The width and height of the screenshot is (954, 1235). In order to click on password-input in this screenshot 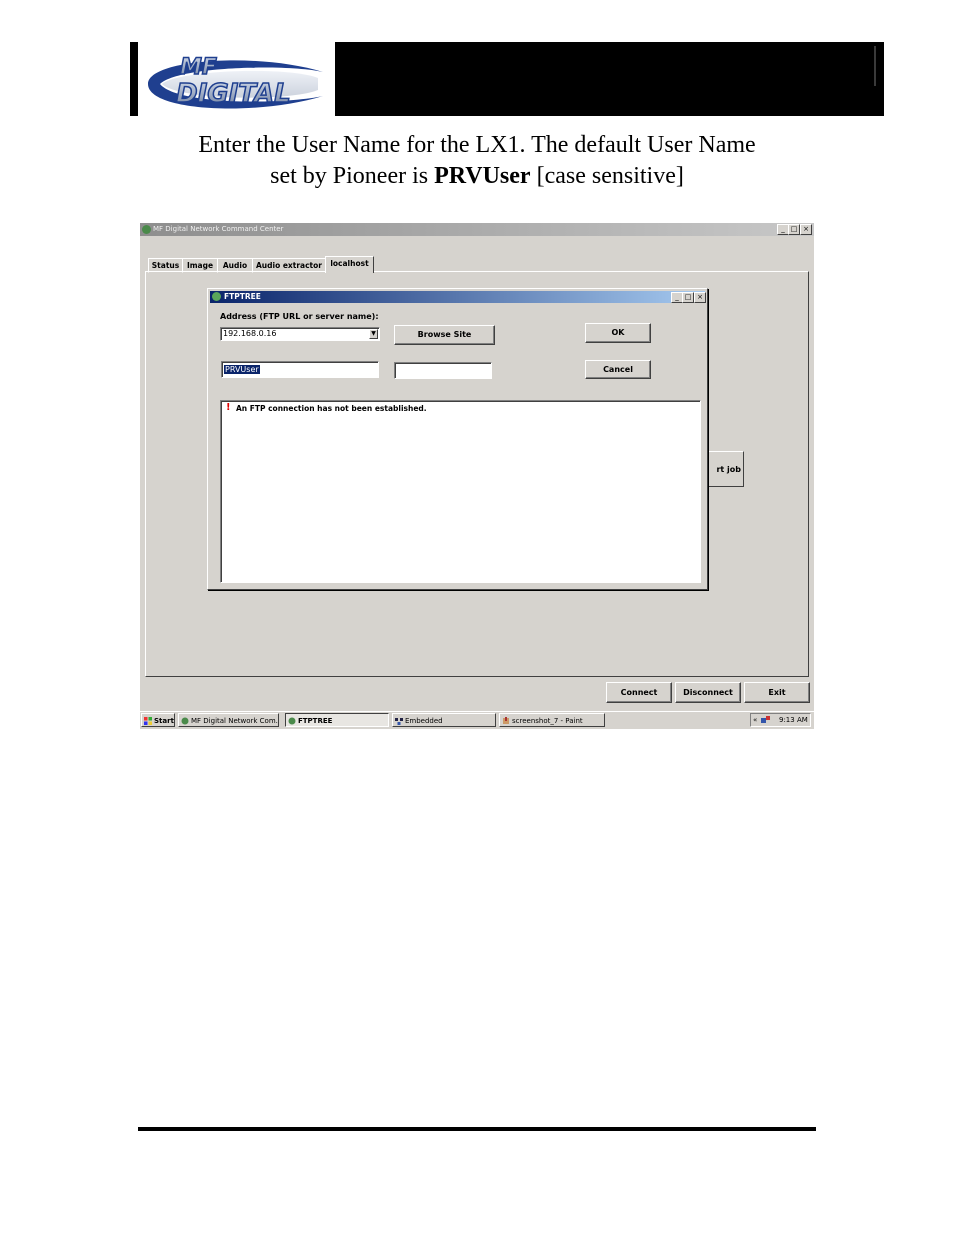, I will do `click(443, 370)`.